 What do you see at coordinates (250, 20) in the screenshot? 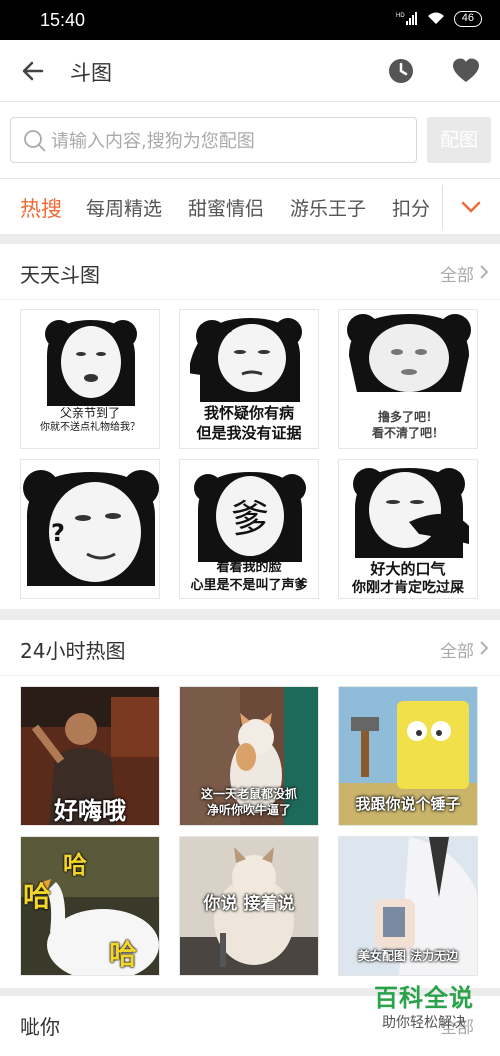
I see `status-bar: 15:40 HD 46` at bounding box center [250, 20].